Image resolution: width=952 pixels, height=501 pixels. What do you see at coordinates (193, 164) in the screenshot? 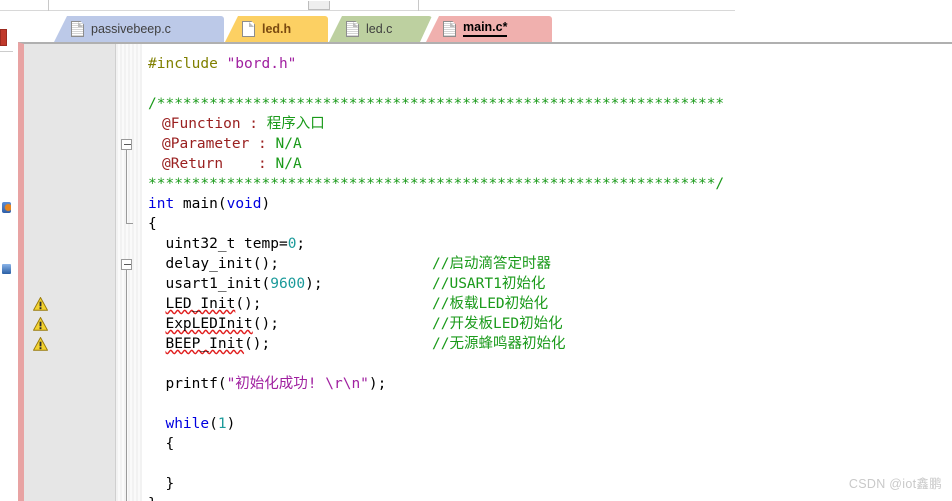
I see `comment-tag-return: @Return` at bounding box center [193, 164].